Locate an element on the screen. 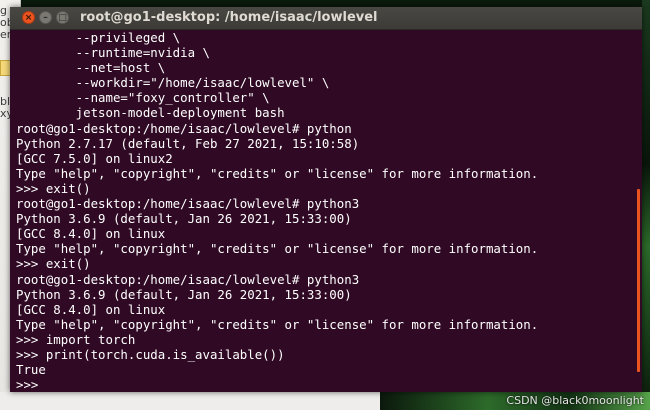  desktop-wallpaper is located at coordinates (646, 205).